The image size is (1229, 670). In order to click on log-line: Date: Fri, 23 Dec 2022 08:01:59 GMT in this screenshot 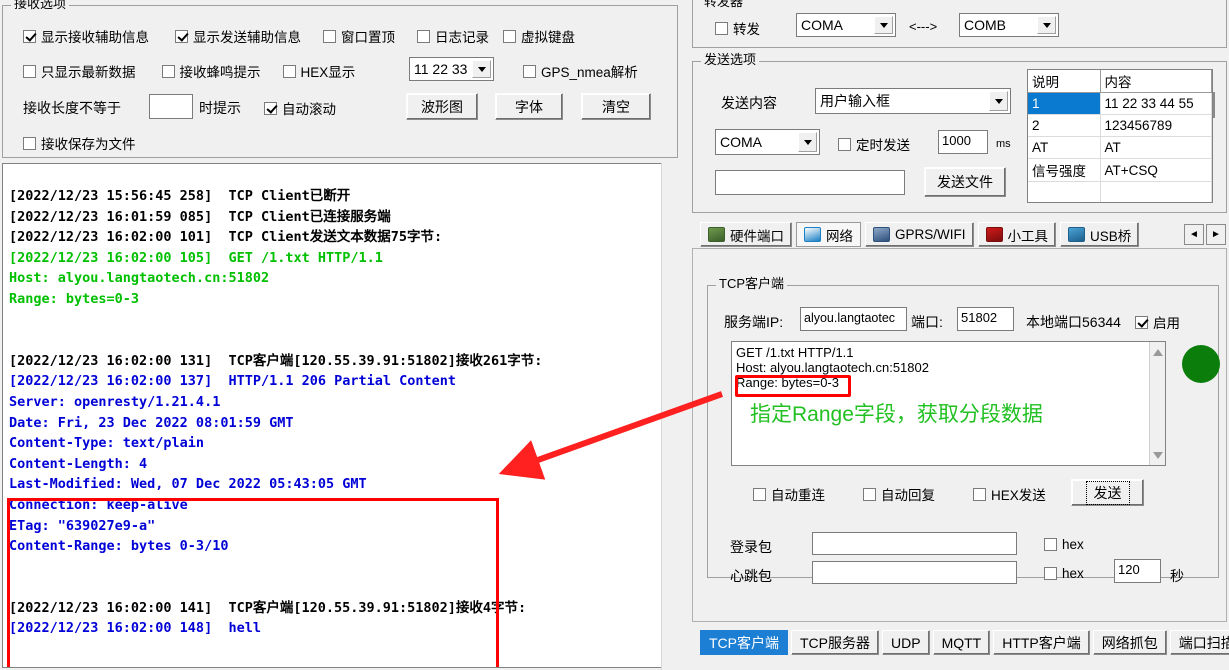, I will do `click(151, 422)`.